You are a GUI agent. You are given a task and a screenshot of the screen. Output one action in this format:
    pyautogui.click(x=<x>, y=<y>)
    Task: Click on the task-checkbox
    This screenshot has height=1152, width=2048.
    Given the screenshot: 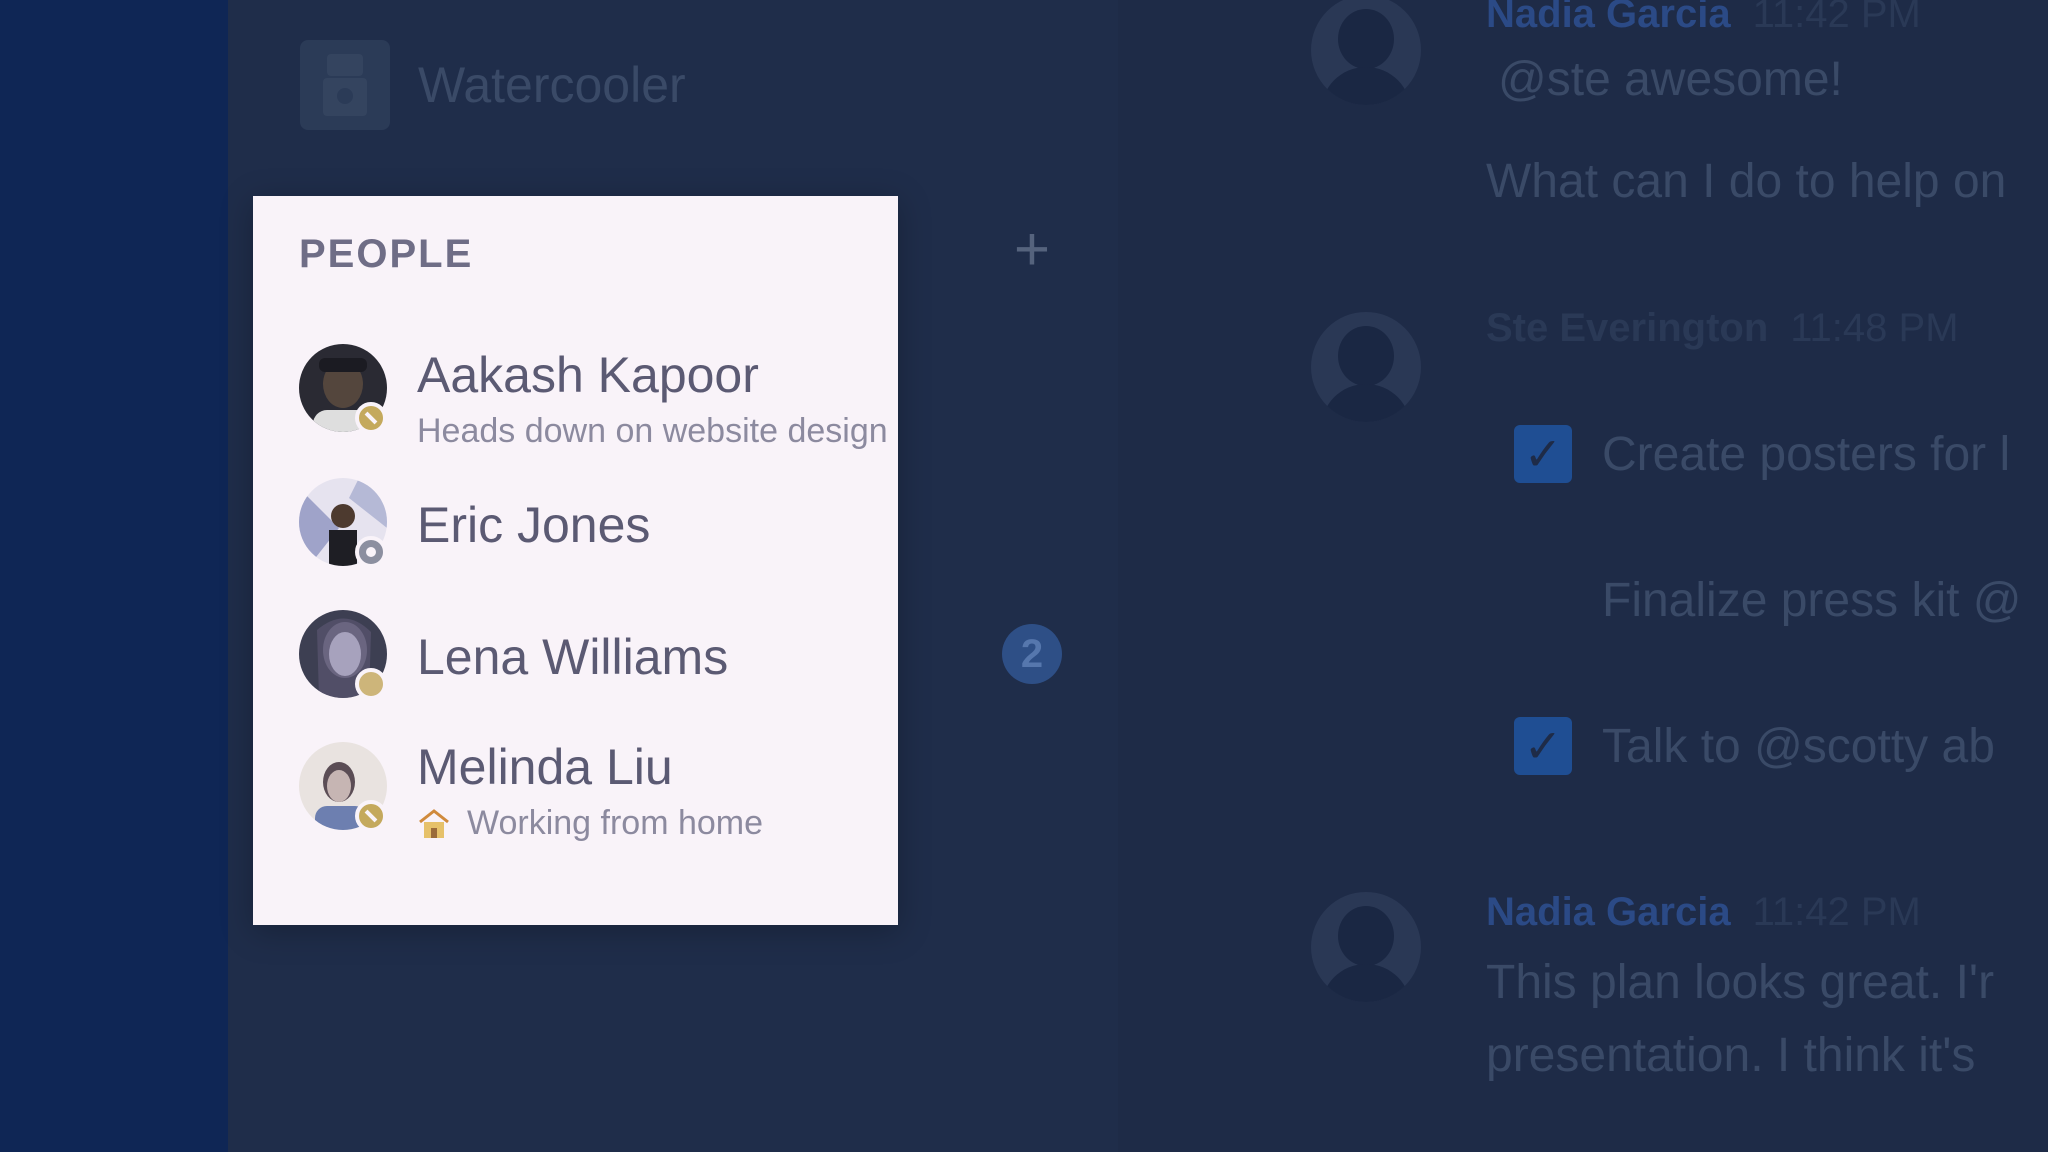 What is the action you would take?
    pyautogui.click(x=1543, y=600)
    